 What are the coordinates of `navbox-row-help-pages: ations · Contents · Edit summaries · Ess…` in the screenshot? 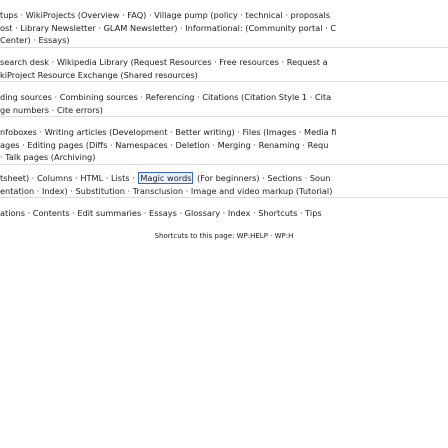 It's located at (224, 213).